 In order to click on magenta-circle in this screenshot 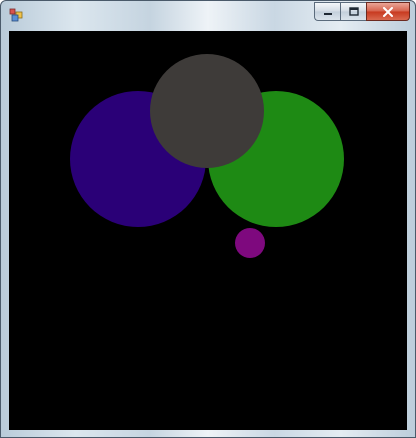, I will do `click(250, 243)`.